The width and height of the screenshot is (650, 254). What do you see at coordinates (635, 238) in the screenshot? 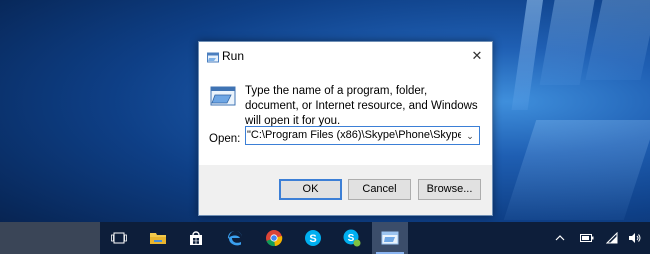
I see `volume-icon` at bounding box center [635, 238].